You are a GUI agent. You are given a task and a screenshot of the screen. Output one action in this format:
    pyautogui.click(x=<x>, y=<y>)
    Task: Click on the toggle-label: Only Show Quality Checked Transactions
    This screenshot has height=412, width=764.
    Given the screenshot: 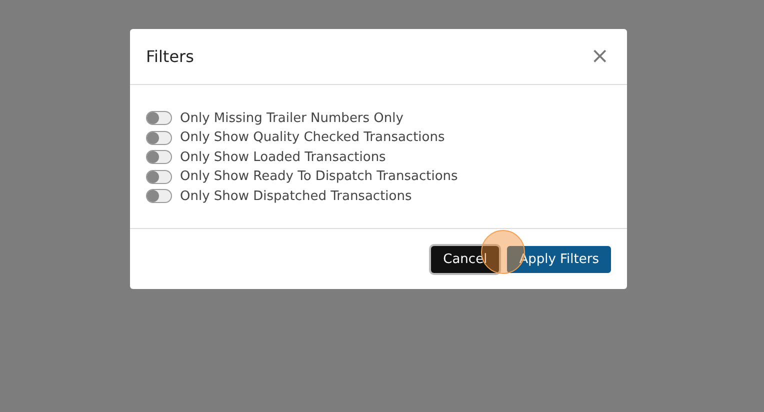 What is the action you would take?
    pyautogui.click(x=312, y=138)
    